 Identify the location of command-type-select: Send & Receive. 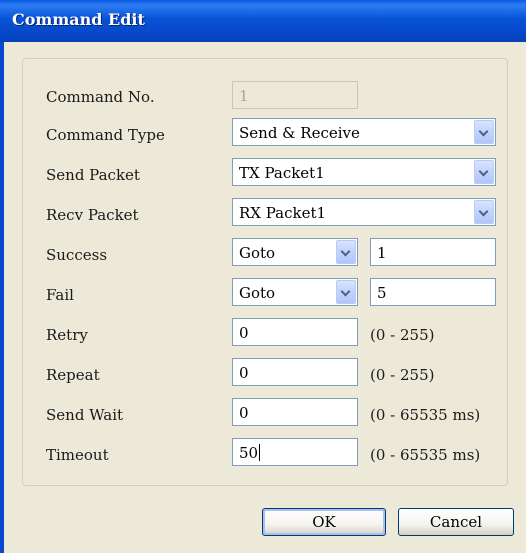
(364, 132).